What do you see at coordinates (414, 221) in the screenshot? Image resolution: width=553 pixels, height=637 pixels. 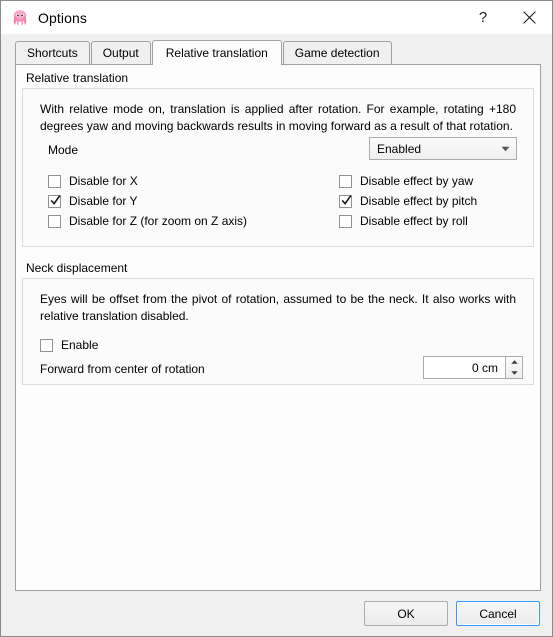 I see `checkbox-label: Disable effect by roll` at bounding box center [414, 221].